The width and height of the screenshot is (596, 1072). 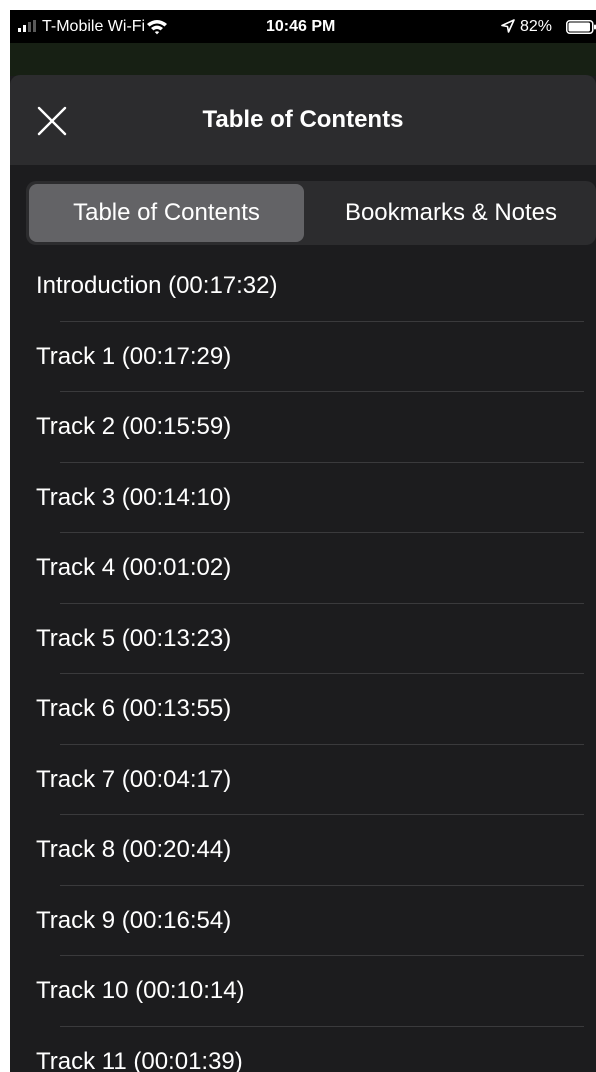 I want to click on status-bar: T-Mobile Wi-Fi 10:46 PM 82%, so click(x=303, y=26).